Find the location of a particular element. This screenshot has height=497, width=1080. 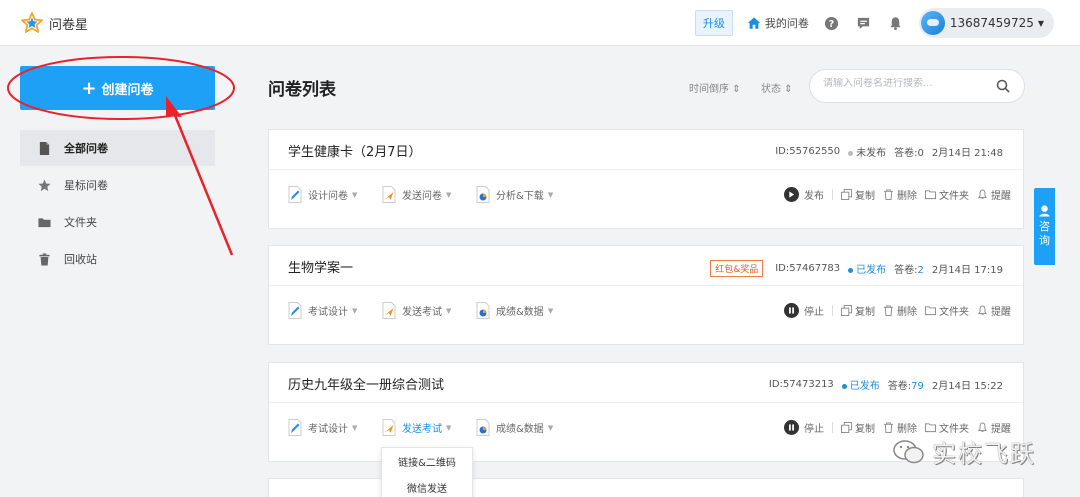

design-survey-menu: 设计问卷 ▼ is located at coordinates (322, 194).